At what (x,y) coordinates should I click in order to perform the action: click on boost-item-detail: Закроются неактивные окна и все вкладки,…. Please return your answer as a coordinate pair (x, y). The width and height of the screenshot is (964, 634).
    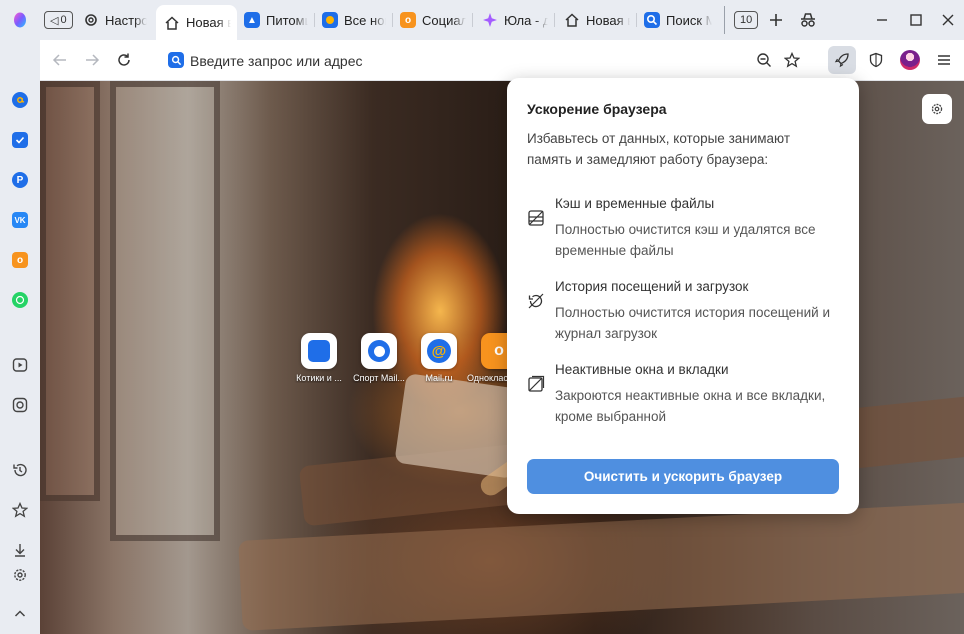
    Looking at the image, I should click on (690, 406).